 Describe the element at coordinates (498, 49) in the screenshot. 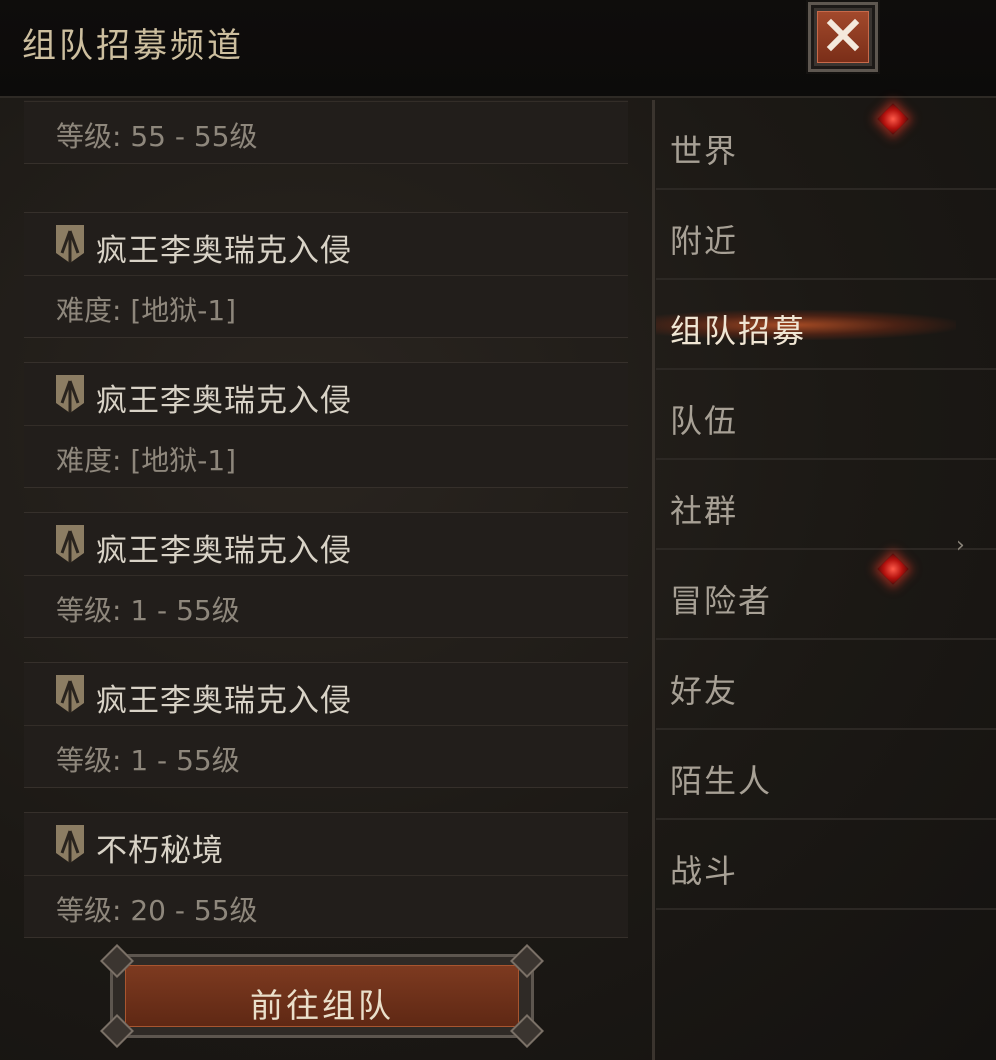

I see `header: 组队招募频道` at that location.